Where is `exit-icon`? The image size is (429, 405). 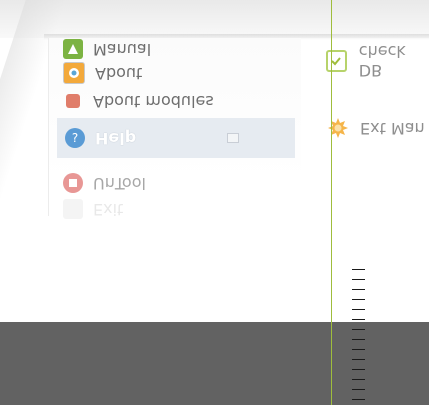 exit-icon is located at coordinates (73, 209).